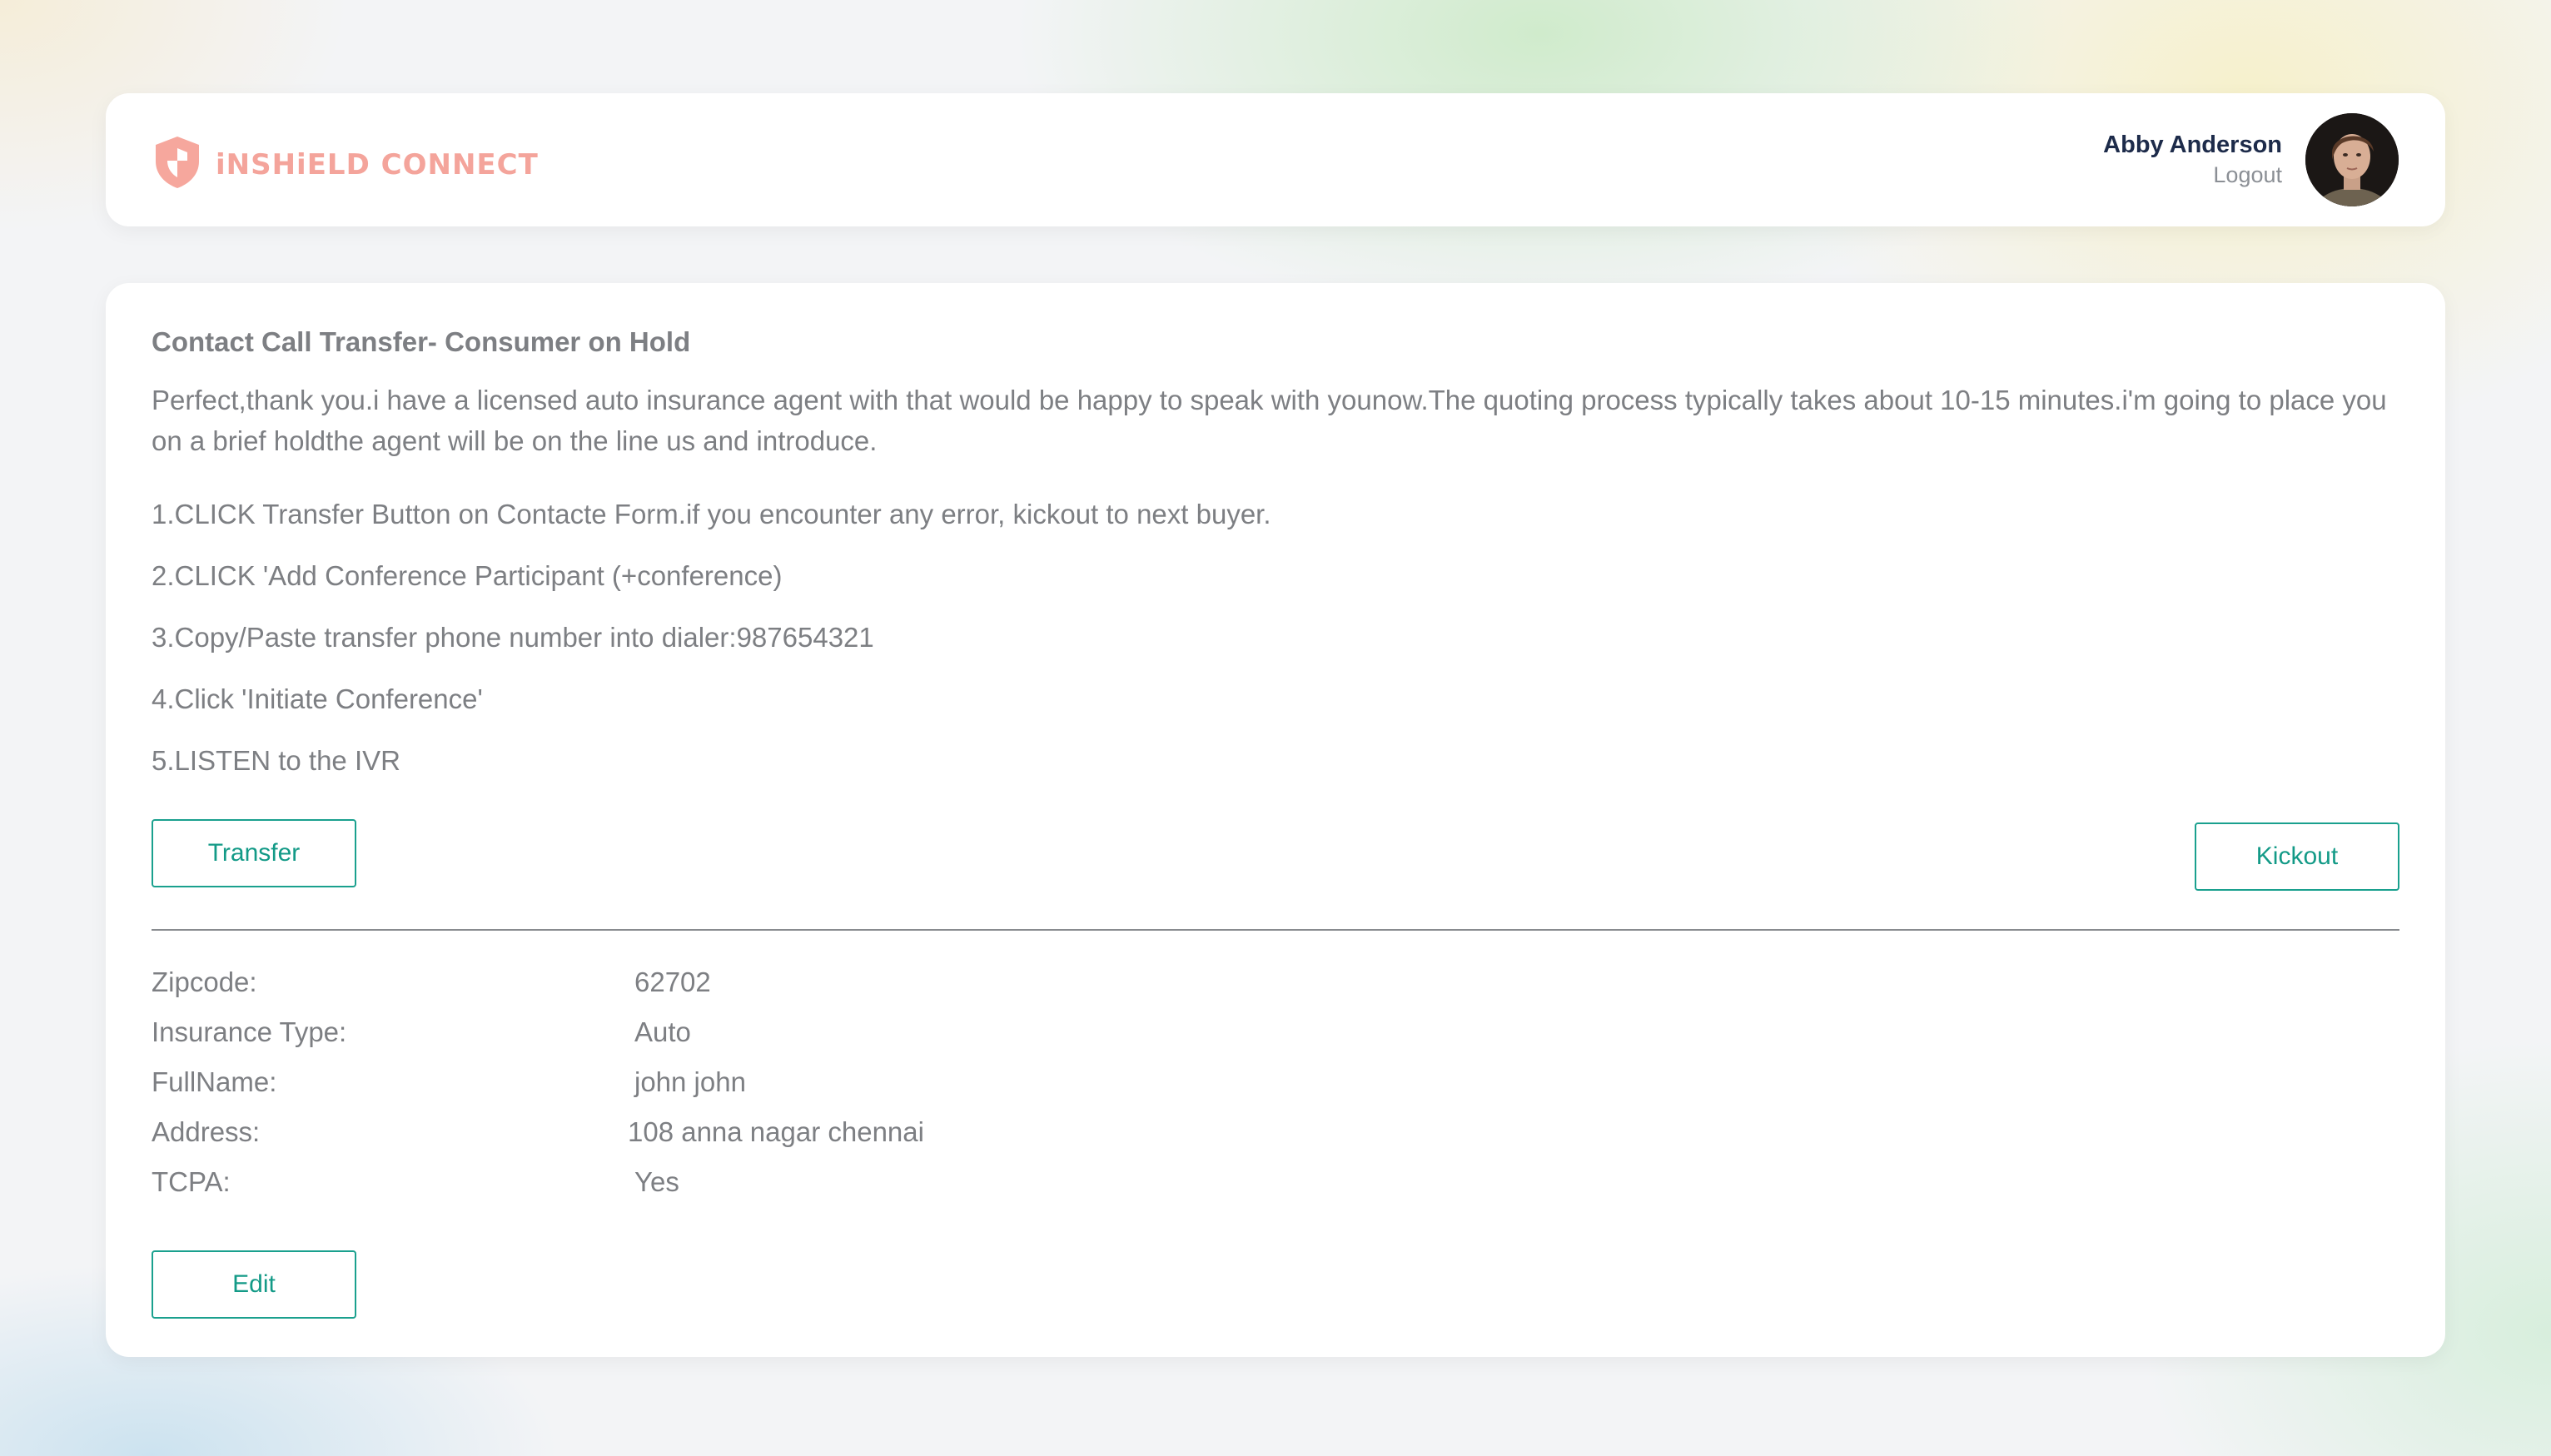 This screenshot has height=1456, width=2551. Describe the element at coordinates (276, 760) in the screenshot. I see `instruction-step: 5.LISTEN to the IVR` at that location.